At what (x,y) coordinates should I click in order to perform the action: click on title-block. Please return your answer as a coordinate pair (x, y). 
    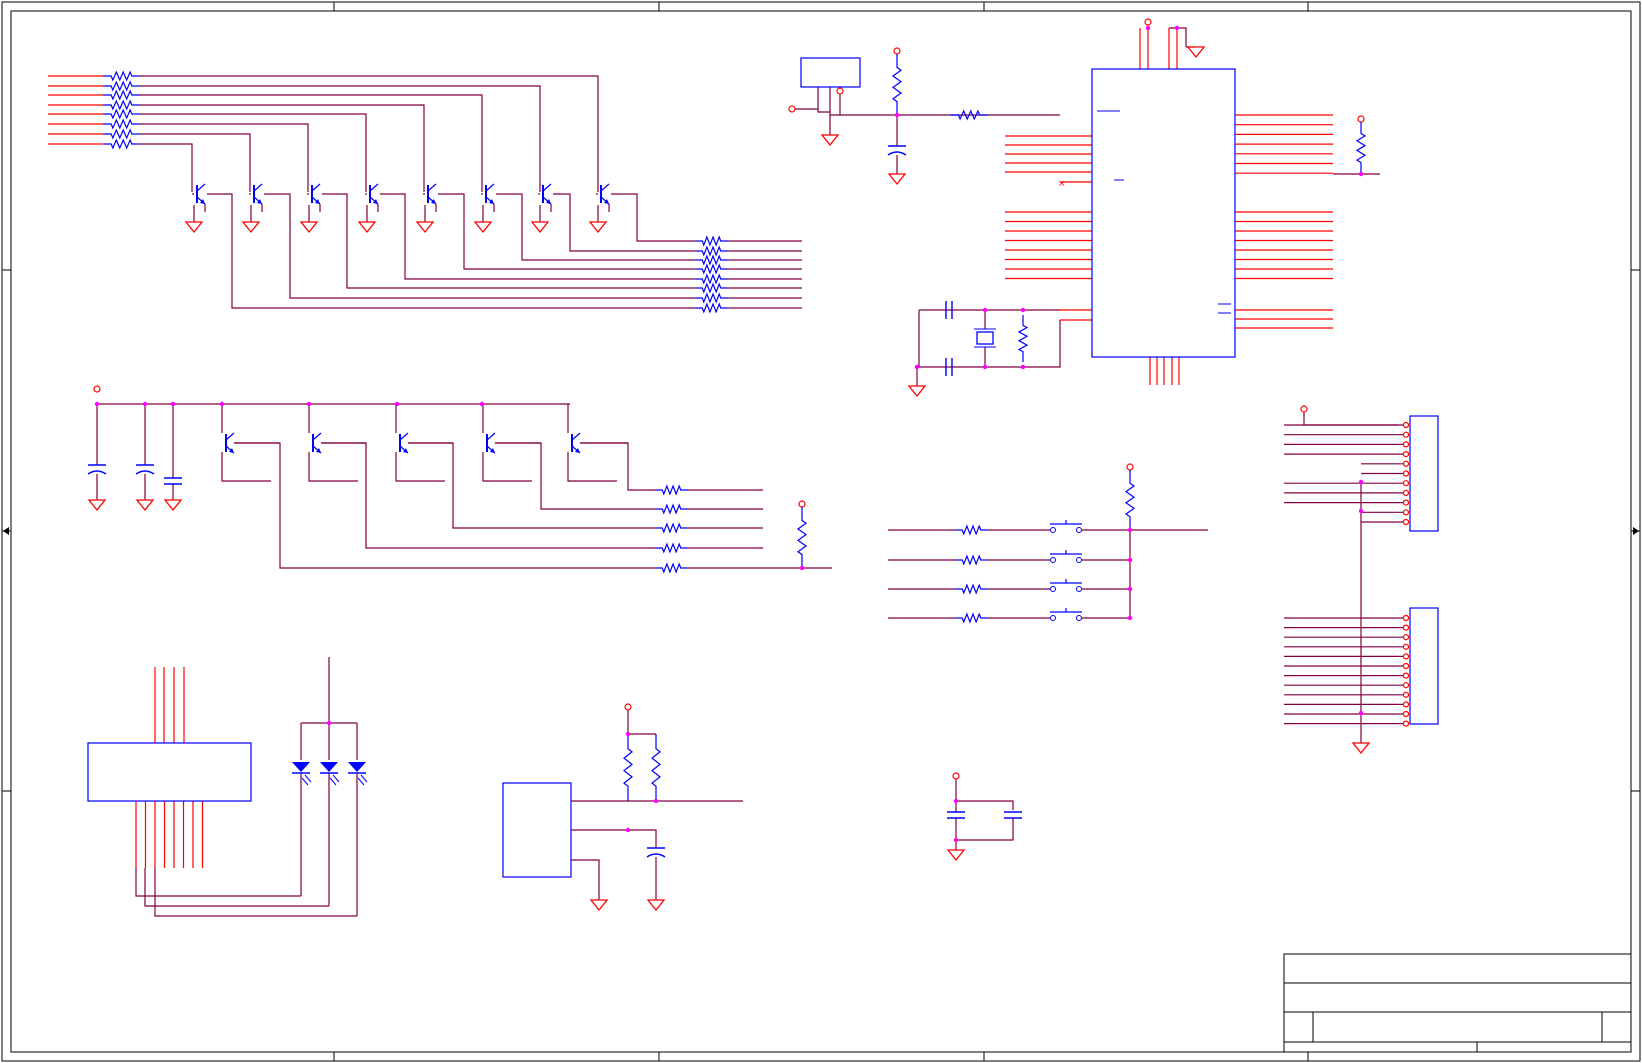
    Looking at the image, I should click on (1457, 1003).